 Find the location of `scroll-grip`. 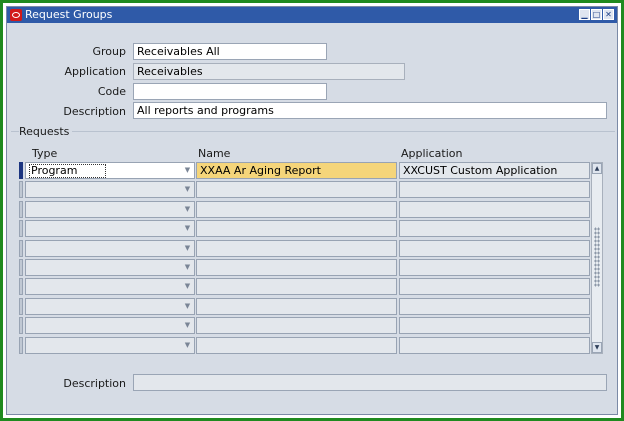

scroll-grip is located at coordinates (597, 257).